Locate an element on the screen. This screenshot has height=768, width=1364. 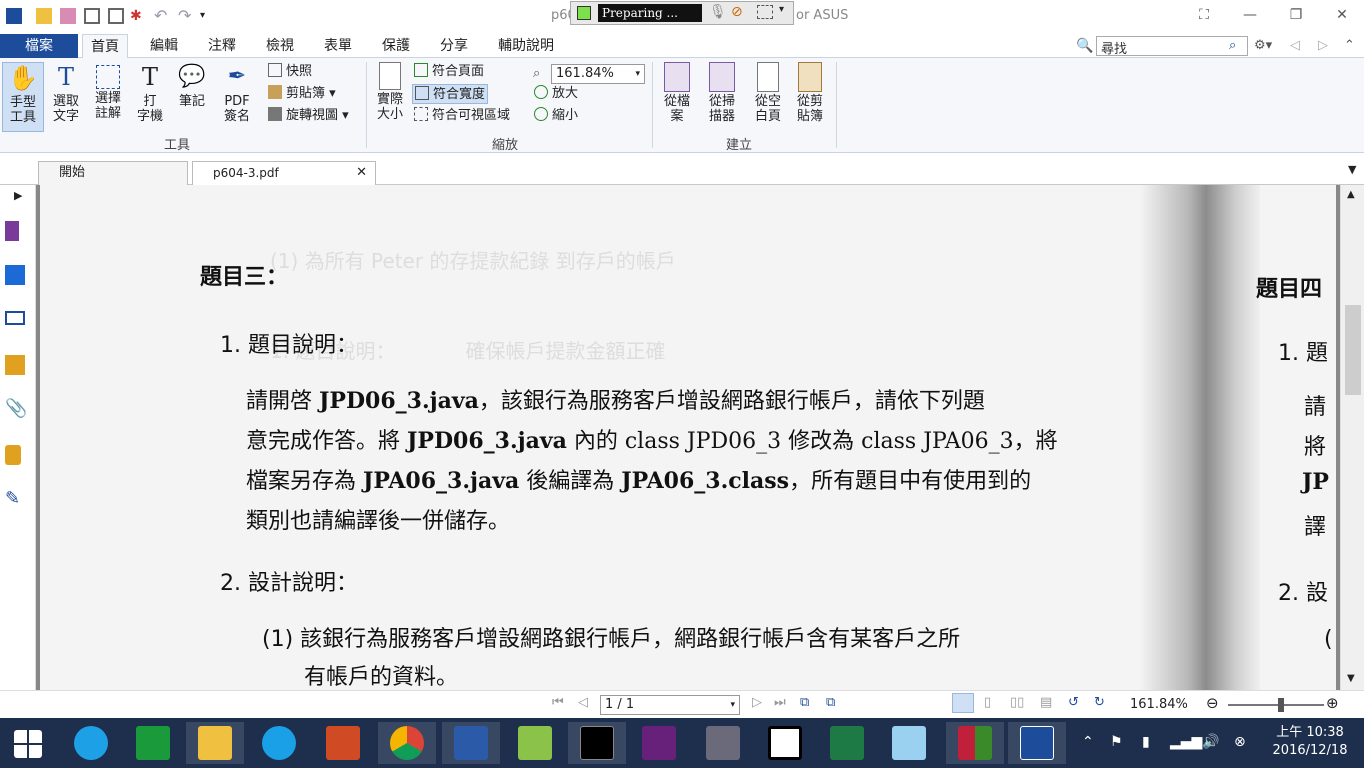
print-icon is located at coordinates (92, 16).